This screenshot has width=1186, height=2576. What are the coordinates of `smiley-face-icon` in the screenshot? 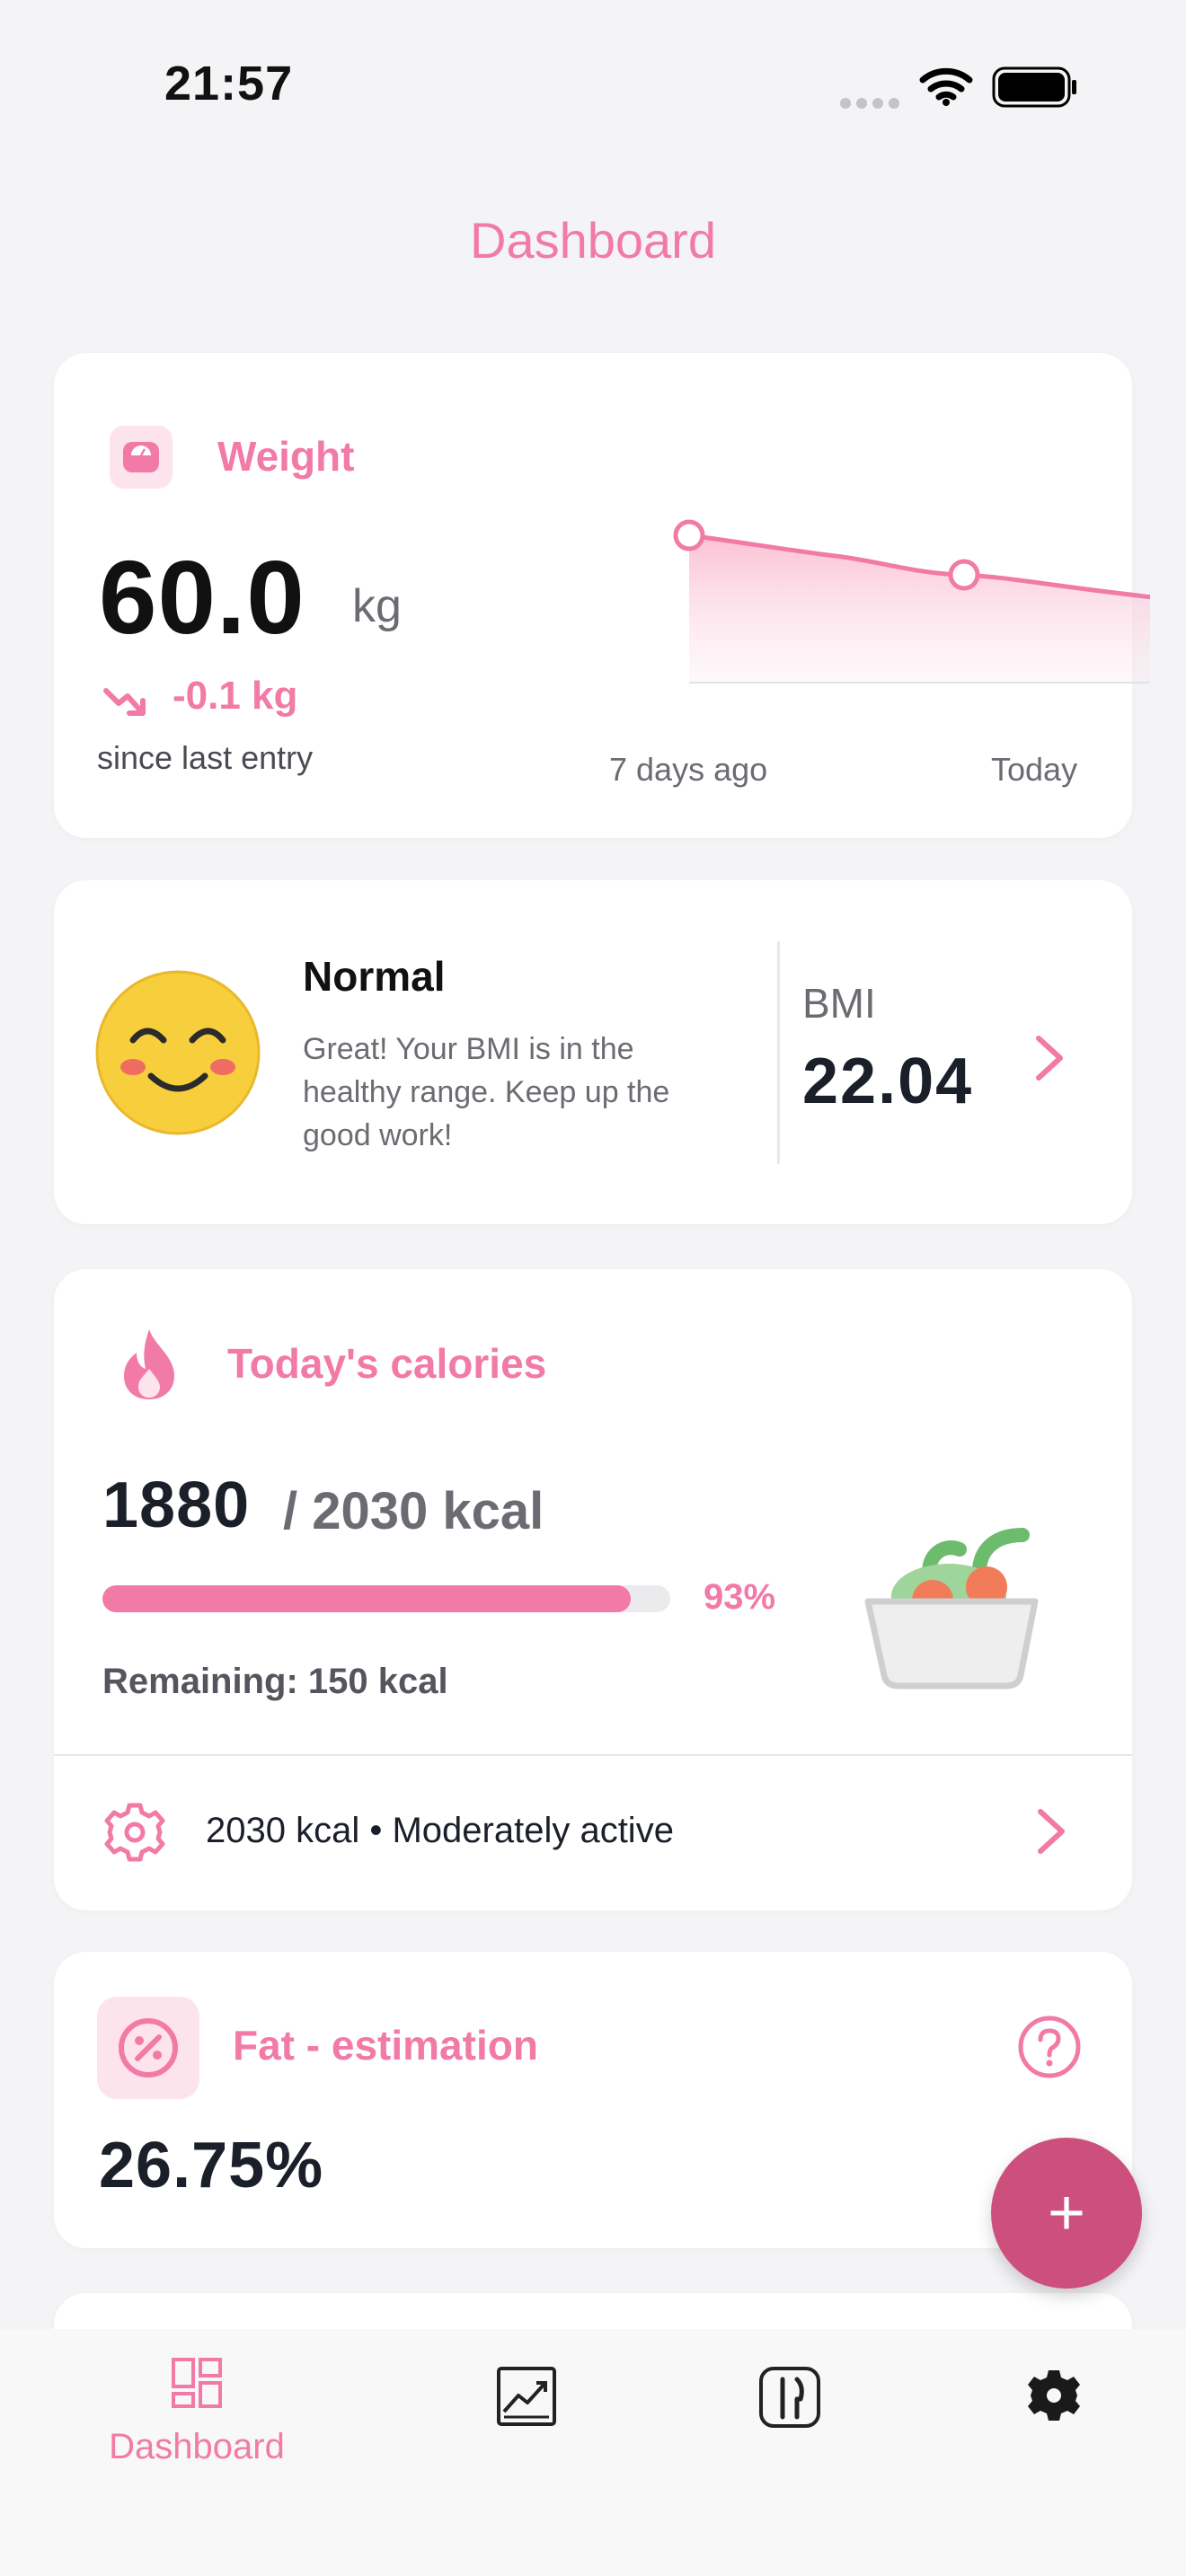 It's located at (178, 1052).